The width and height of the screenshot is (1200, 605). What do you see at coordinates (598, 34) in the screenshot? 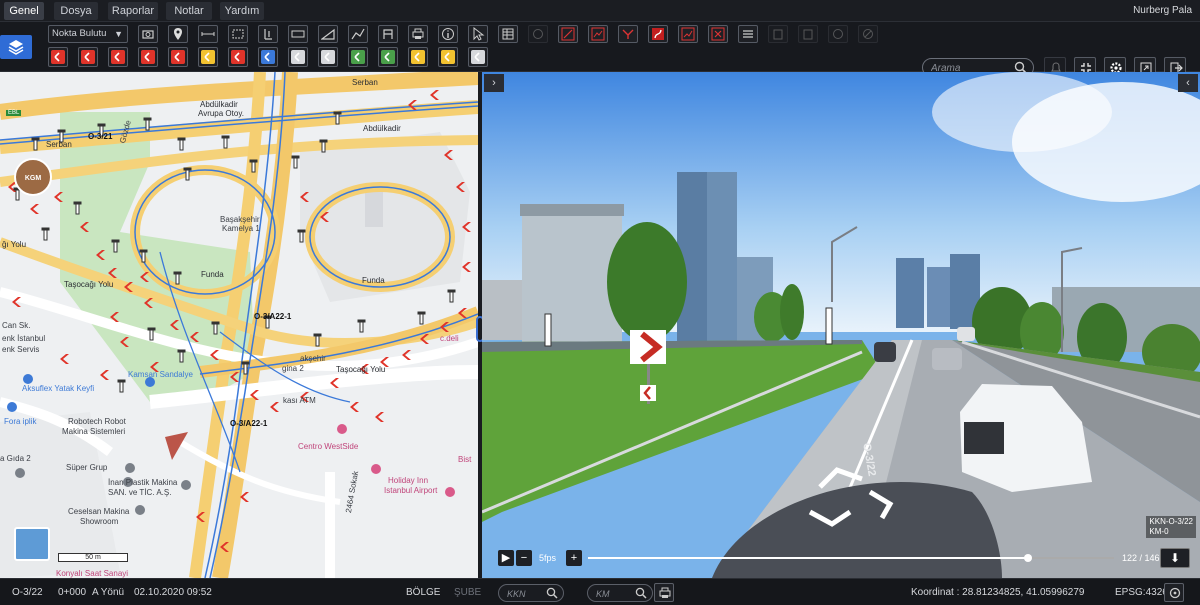
I see `tool-chart-button` at bounding box center [598, 34].